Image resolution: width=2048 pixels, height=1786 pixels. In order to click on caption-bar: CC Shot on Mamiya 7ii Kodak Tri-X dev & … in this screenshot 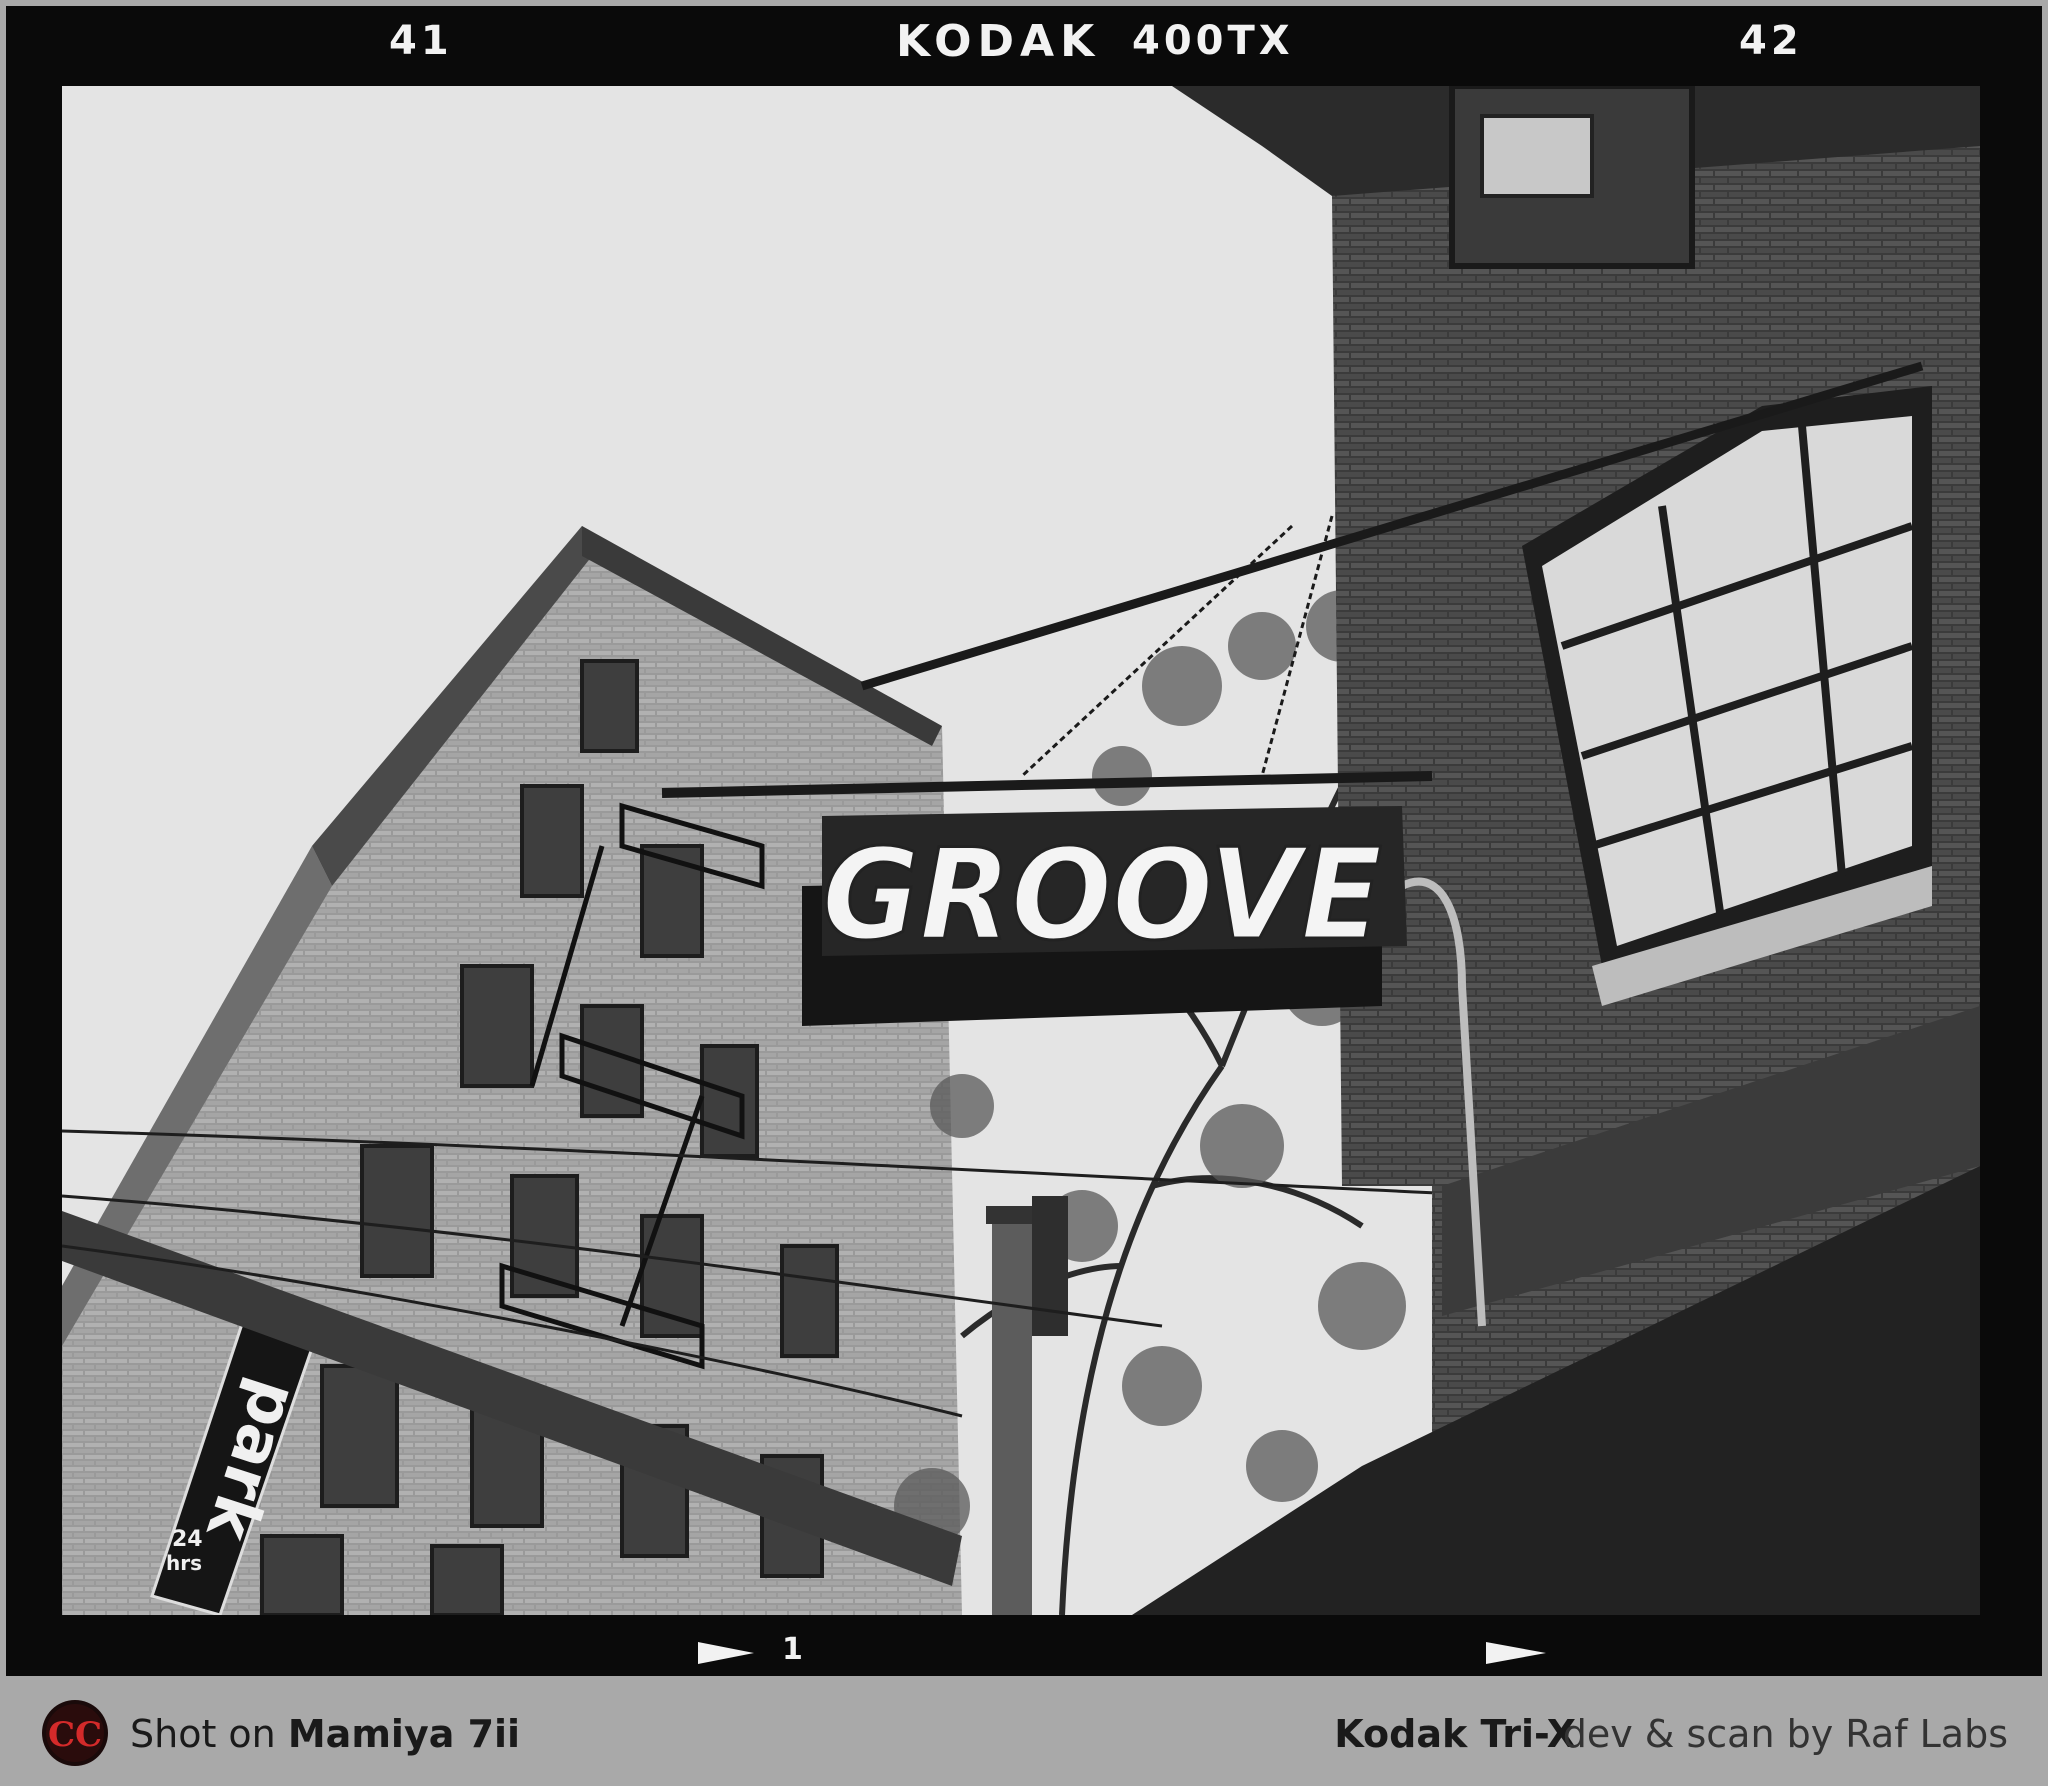, I will do `click(1024, 1731)`.